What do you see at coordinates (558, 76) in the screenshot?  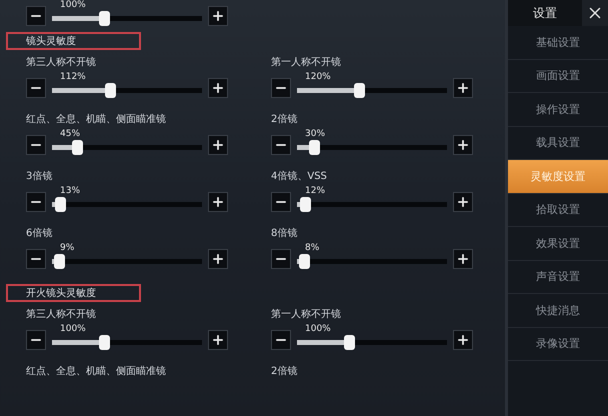 I see `sidebar-item: 画面设置` at bounding box center [558, 76].